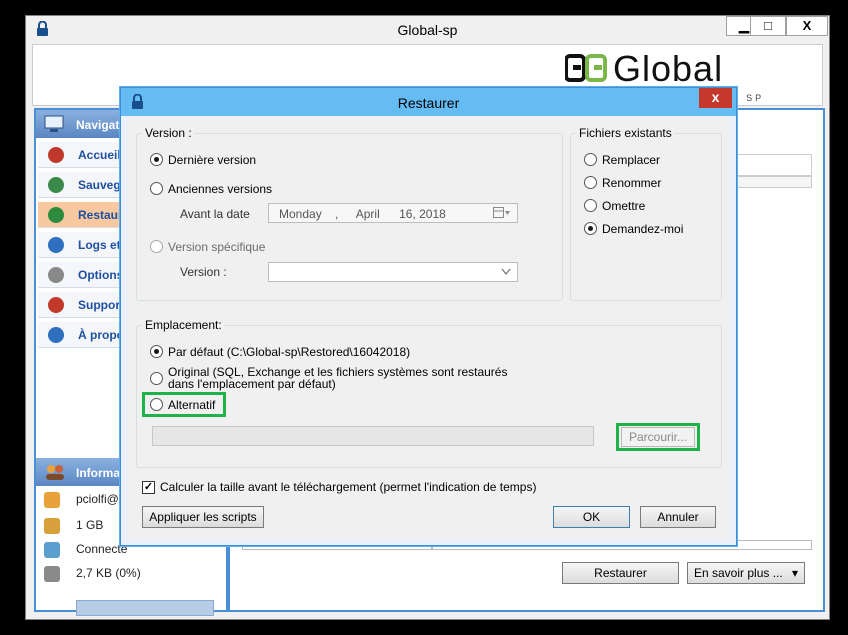 The width and height of the screenshot is (848, 635). I want to click on before-date-label: Avant la date, so click(215, 214).